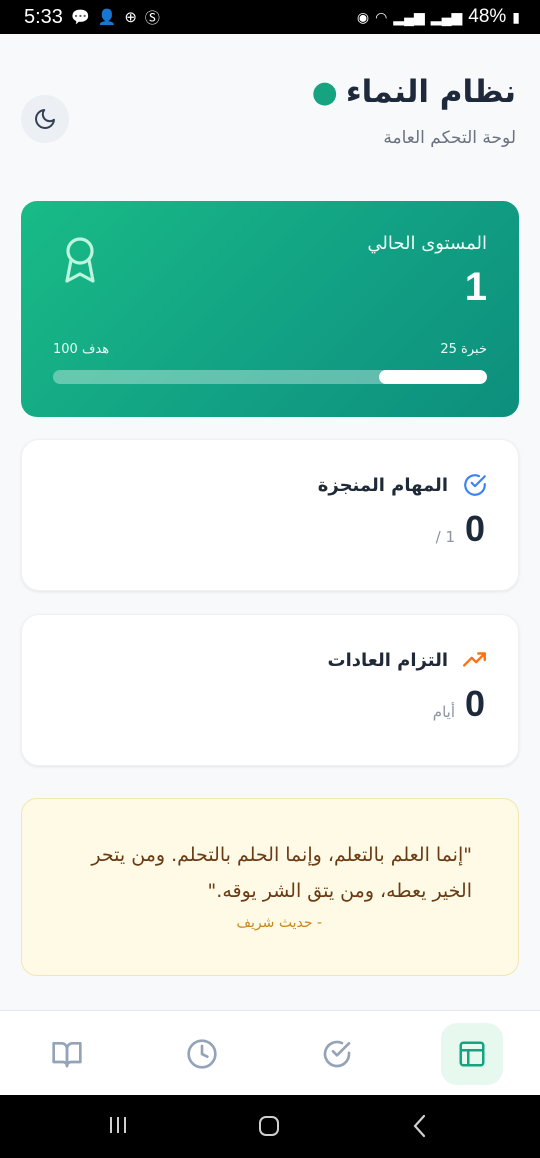  Describe the element at coordinates (474, 659) in the screenshot. I see `trending-up-icon` at that location.